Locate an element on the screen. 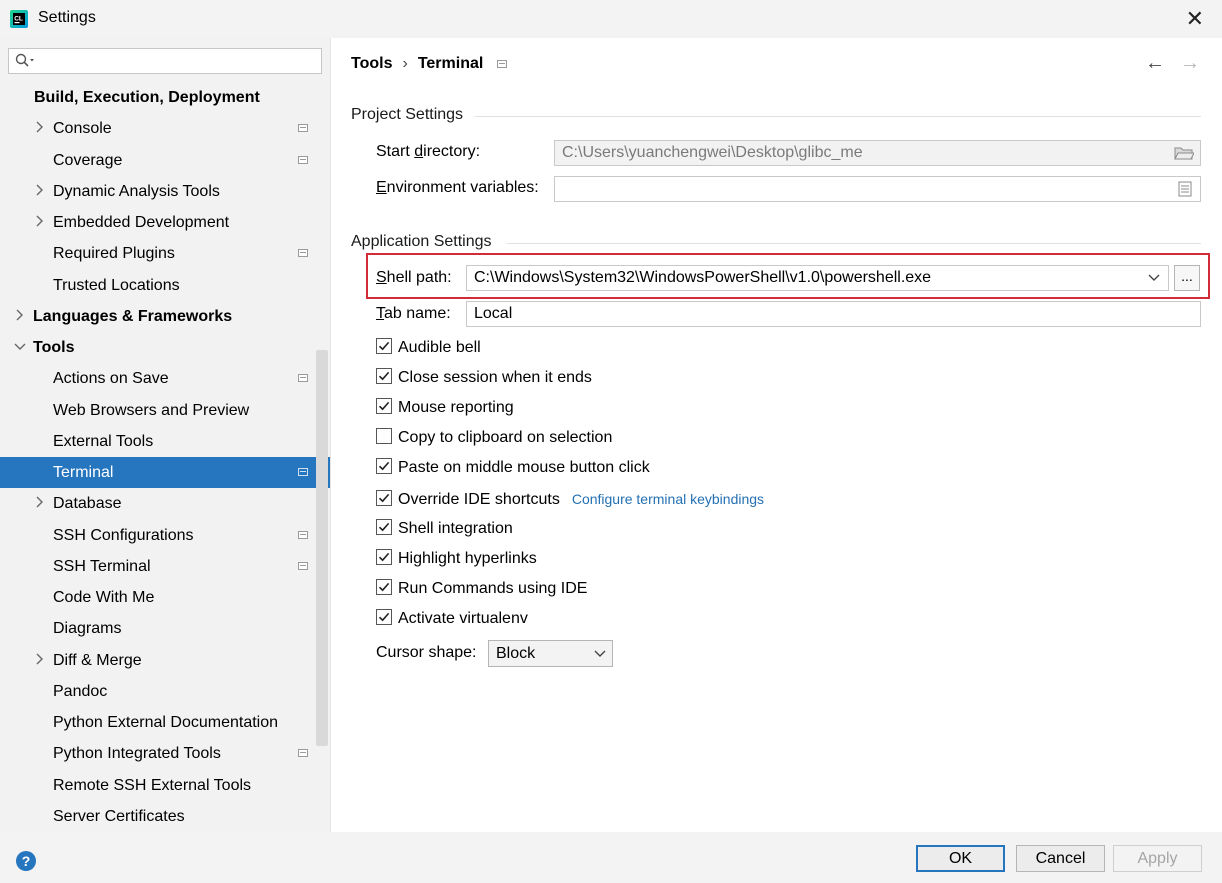  sidebar-item-web-browsers-and-preview: Web Browsers and Preview is located at coordinates (158, 410).